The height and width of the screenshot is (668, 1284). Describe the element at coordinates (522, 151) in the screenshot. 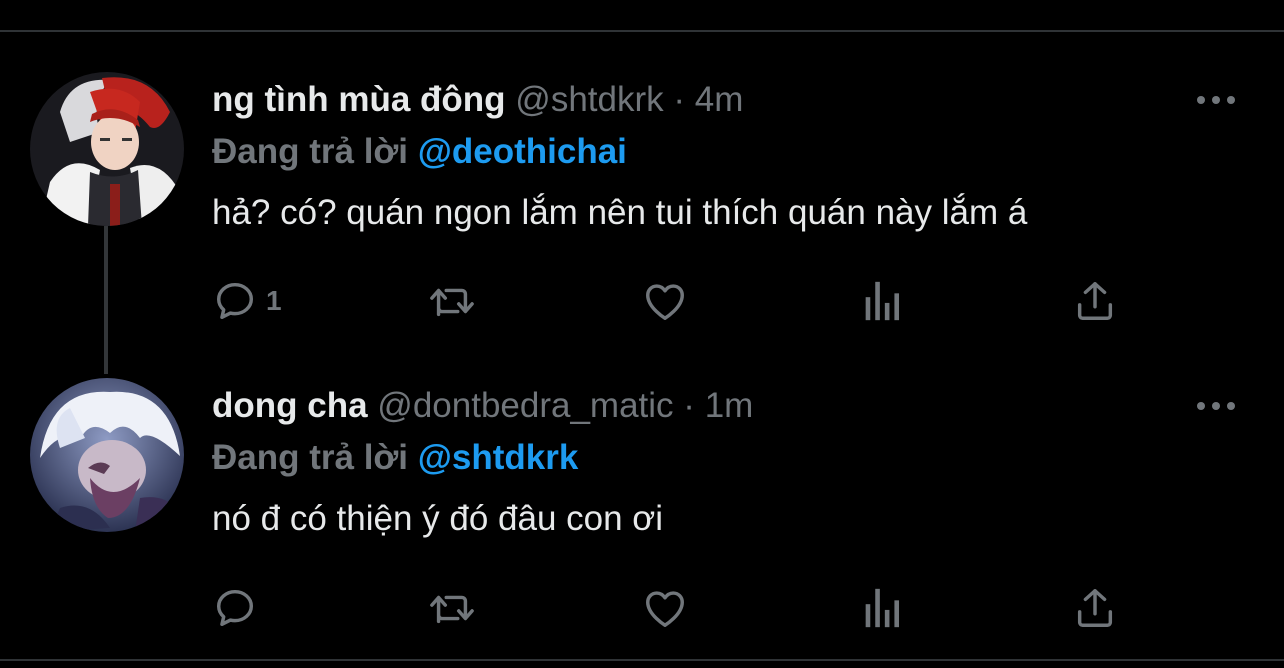

I see `mention-link: @deothichai` at that location.